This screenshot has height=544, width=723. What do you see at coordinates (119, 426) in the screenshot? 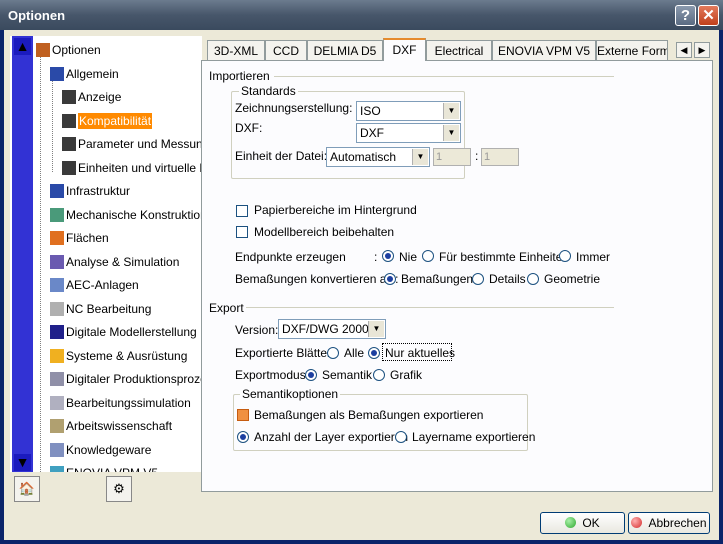
I see `tree-item-label: Arbeitswissenschaft` at bounding box center [119, 426].